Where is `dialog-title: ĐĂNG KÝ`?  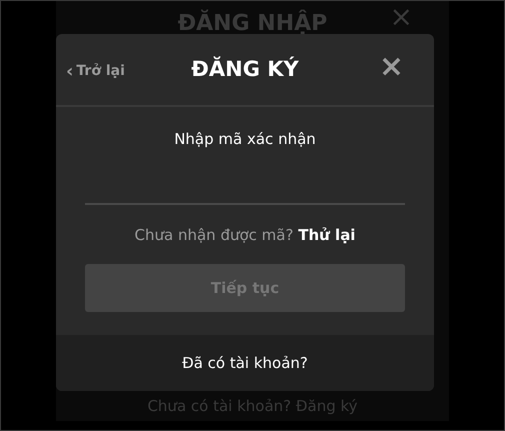 dialog-title: ĐĂNG KÝ is located at coordinates (245, 69).